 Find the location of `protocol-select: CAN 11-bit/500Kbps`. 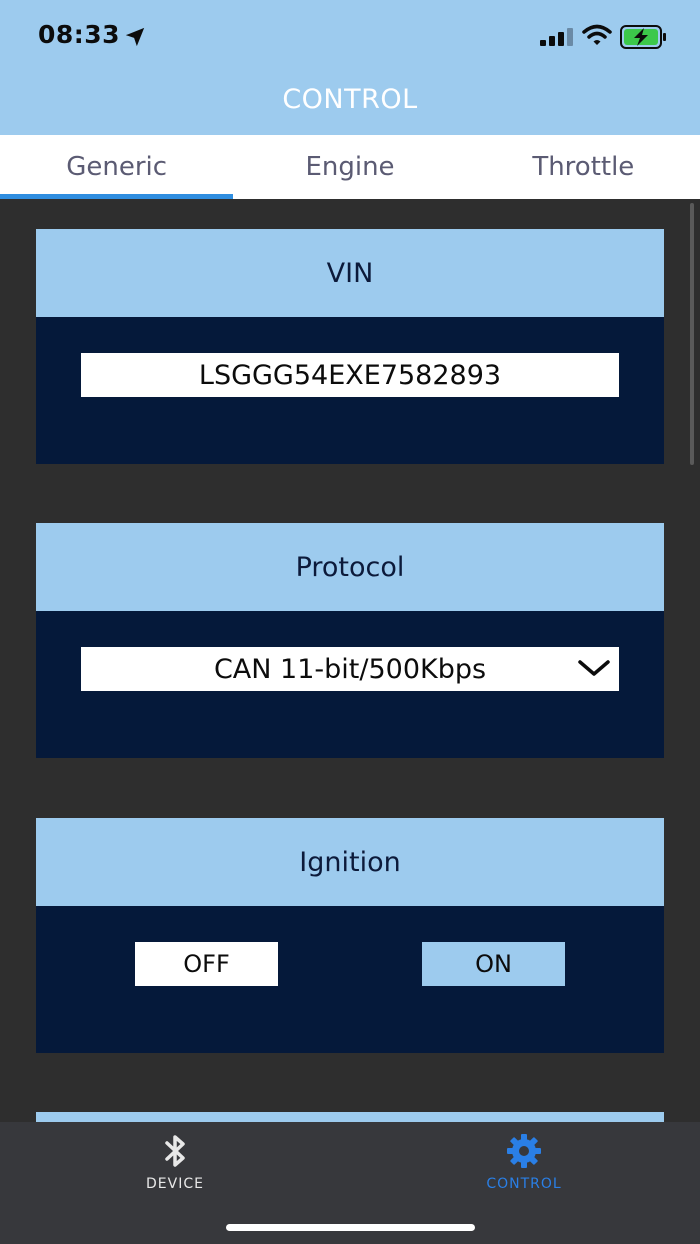

protocol-select: CAN 11-bit/500Kbps is located at coordinates (350, 669).